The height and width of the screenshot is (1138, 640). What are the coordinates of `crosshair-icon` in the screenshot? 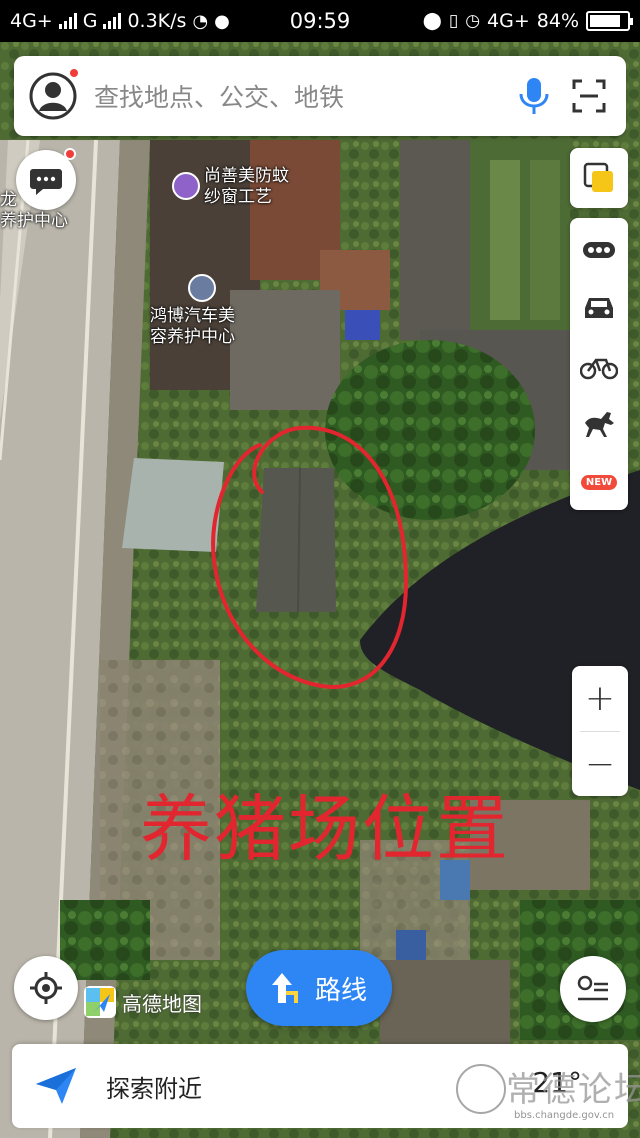 It's located at (46, 988).